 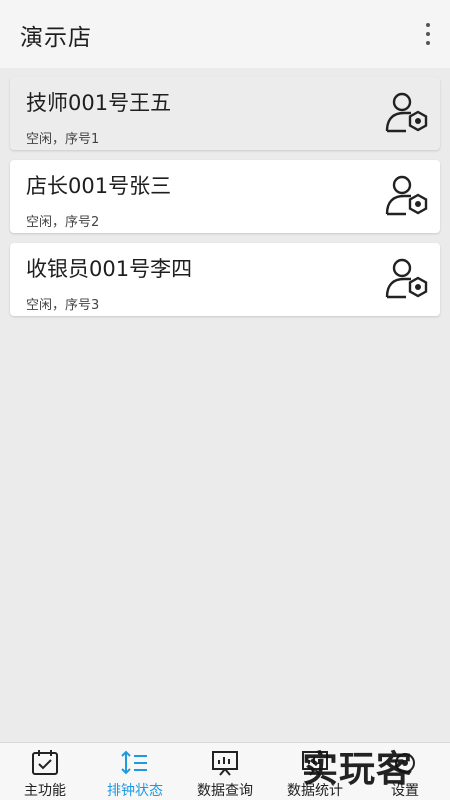 I want to click on more-vert-icon, so click(x=428, y=34).